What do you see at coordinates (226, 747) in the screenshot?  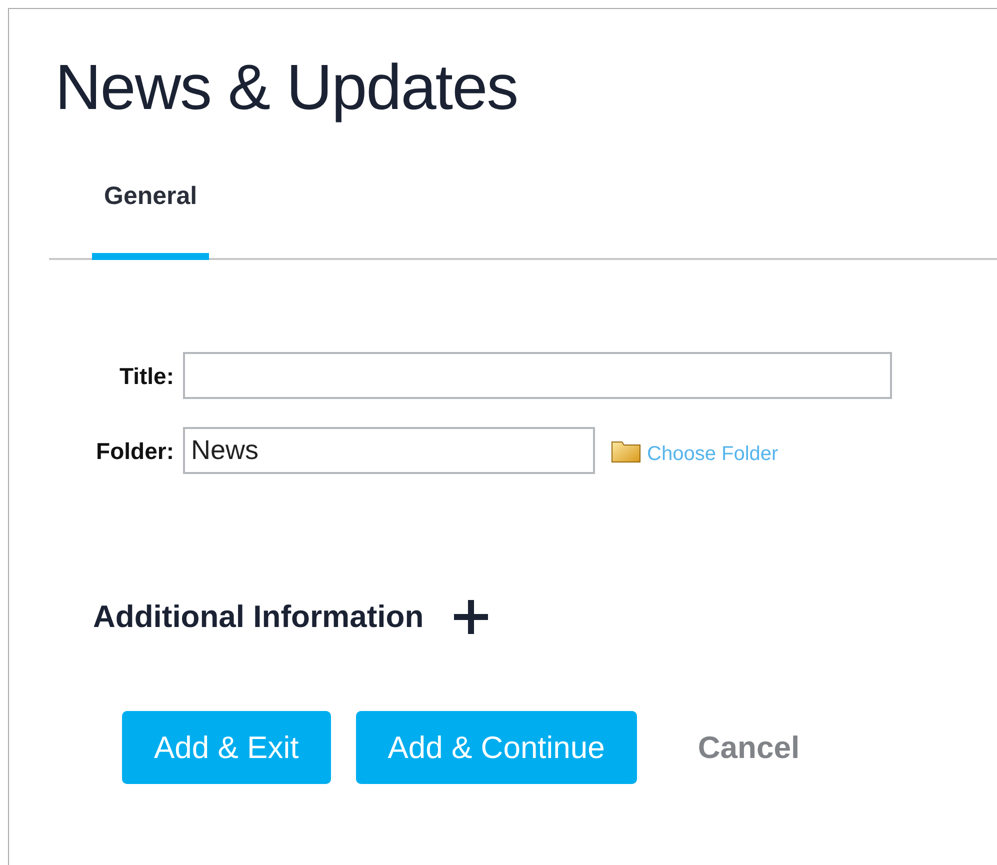 I see `action-button: Add & Exit` at bounding box center [226, 747].